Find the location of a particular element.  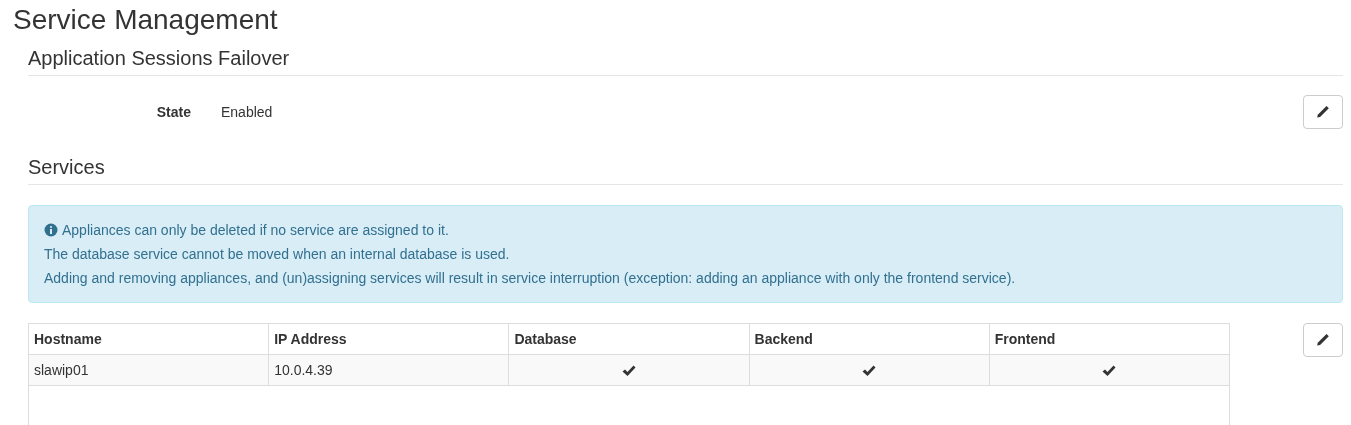

table-cell: 10.0.4.39 is located at coordinates (388, 370).